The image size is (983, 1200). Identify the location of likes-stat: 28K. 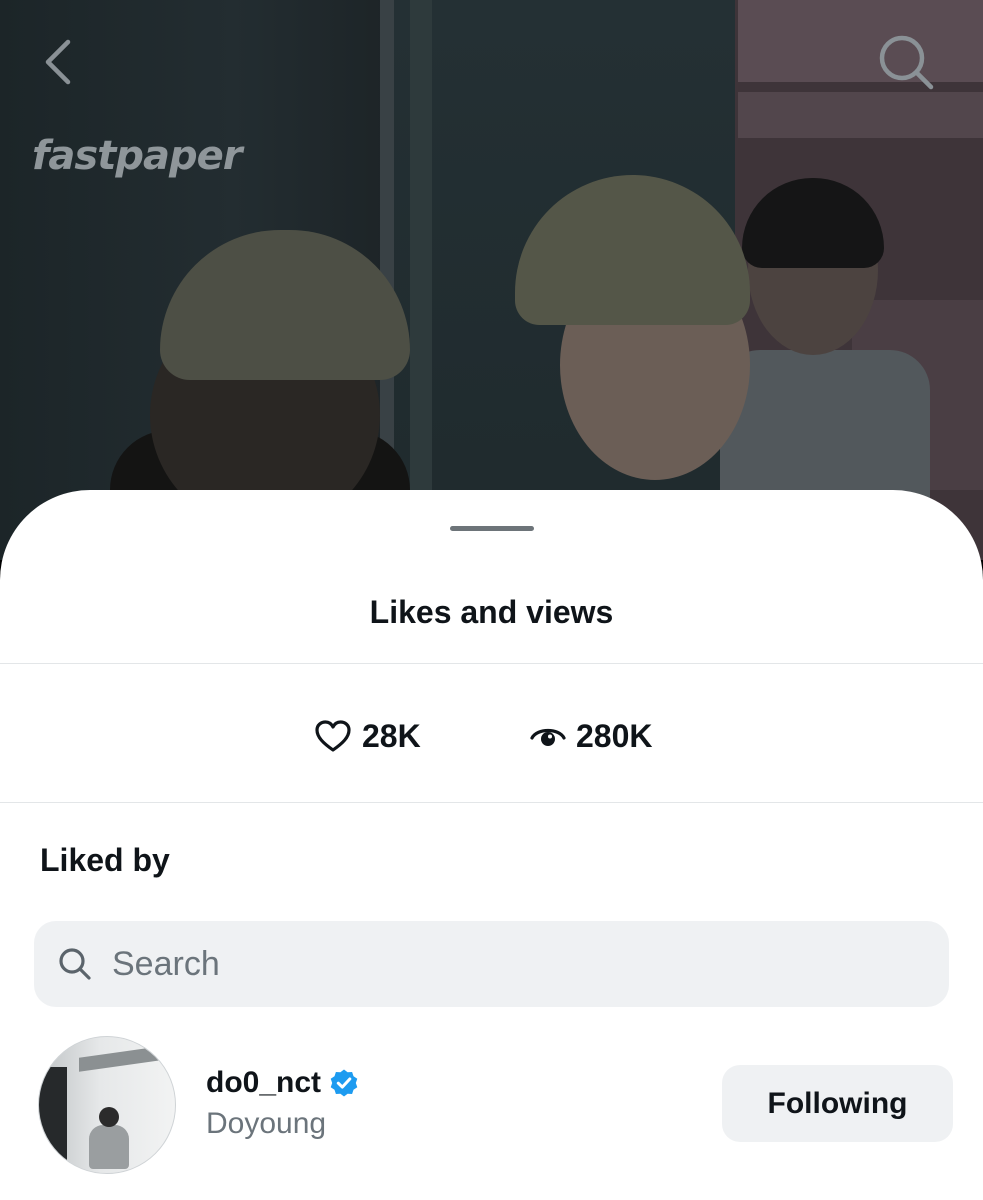
(367, 736).